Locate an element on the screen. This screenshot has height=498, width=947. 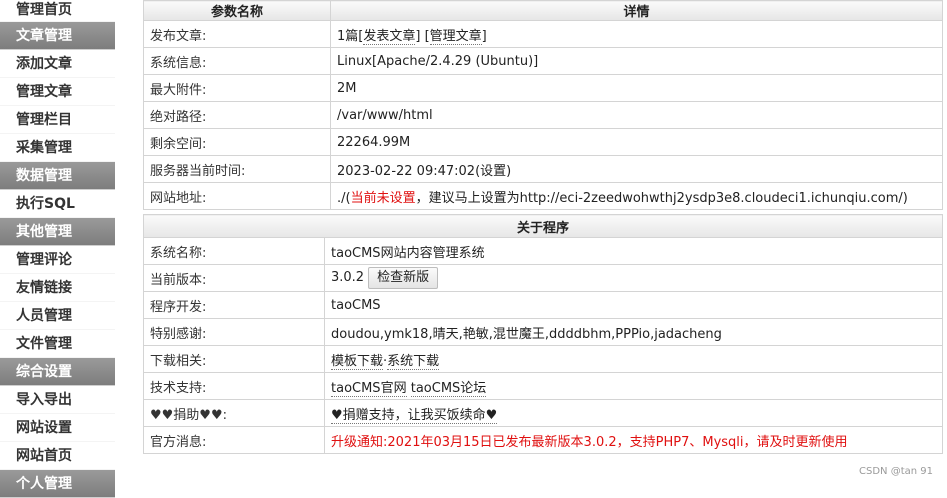
row-label: 系统信息: is located at coordinates (237, 61).